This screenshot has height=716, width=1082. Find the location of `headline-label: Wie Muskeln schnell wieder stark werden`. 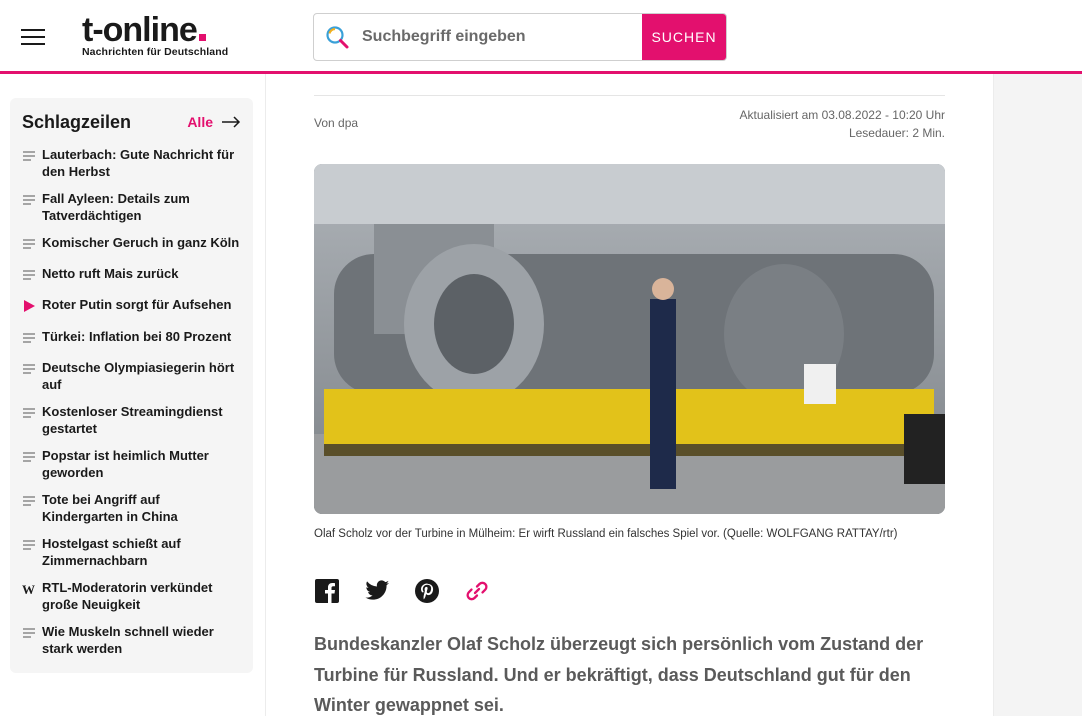

headline-label: Wie Muskeln schnell wieder stark werden is located at coordinates (128, 640).